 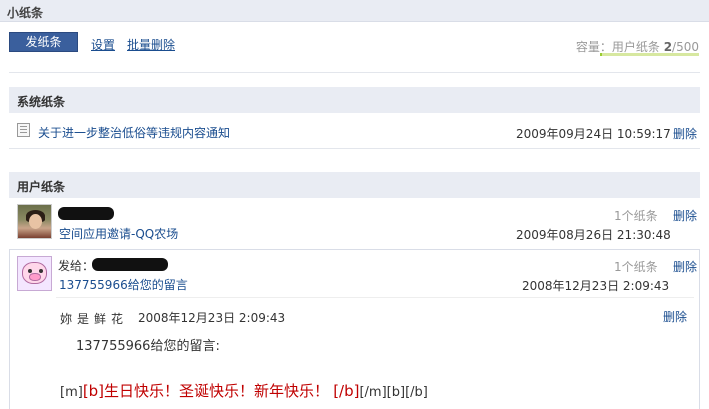 I want to click on user-note-date: 2008年12月23日, so click(x=571, y=286).